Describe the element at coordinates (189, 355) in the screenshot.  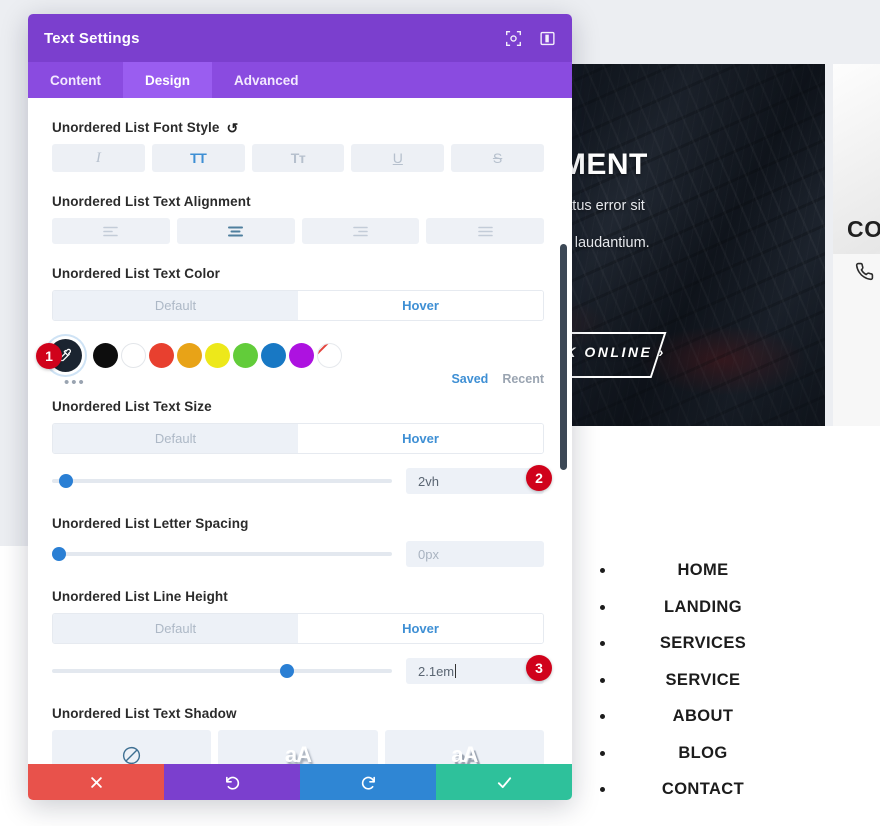
I see `swatch-orange` at that location.